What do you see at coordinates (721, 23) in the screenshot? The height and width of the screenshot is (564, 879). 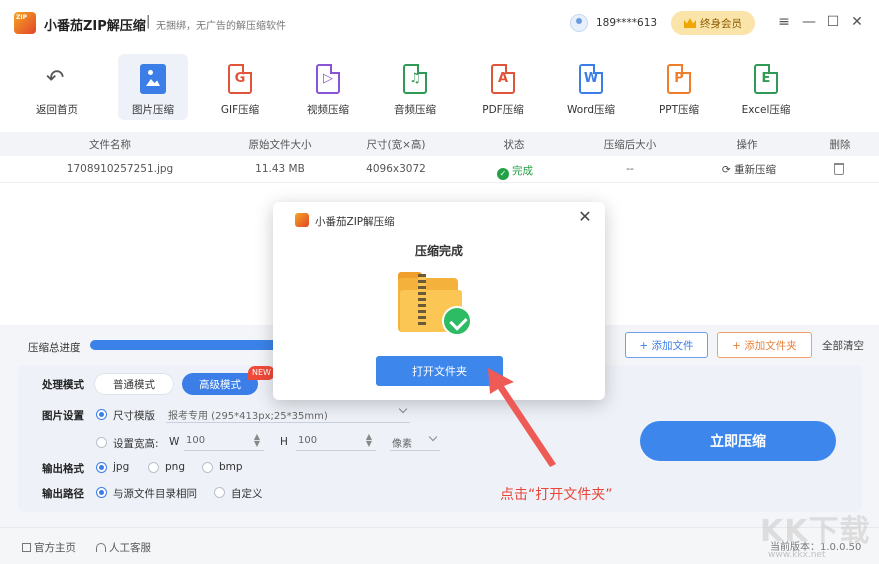 I see `vip-label: 终身会员` at bounding box center [721, 23].